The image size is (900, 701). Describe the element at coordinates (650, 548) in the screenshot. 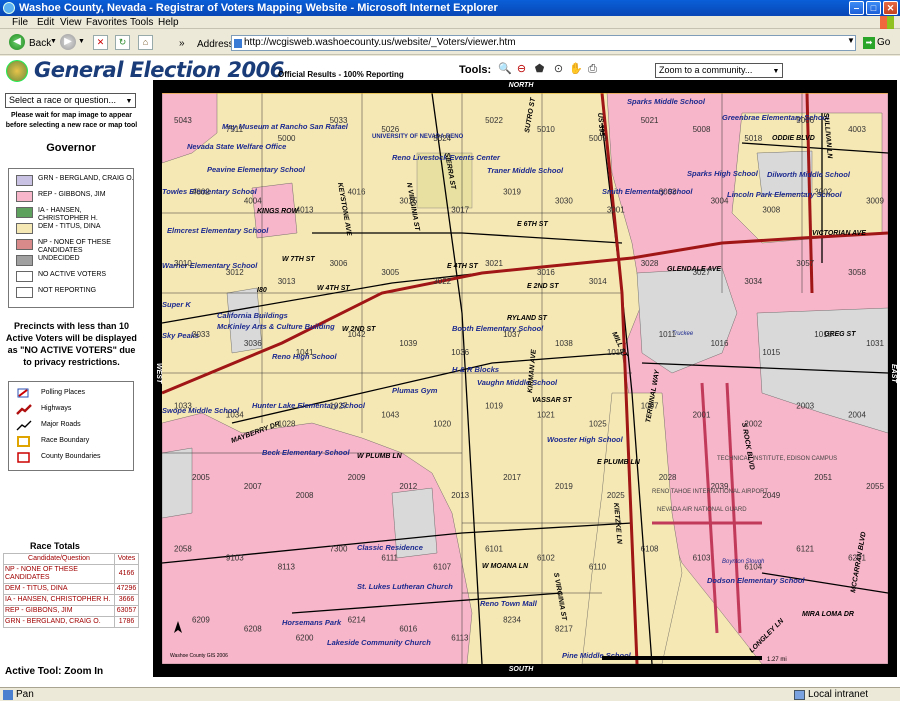

I see `precinct-number: 6108` at that location.